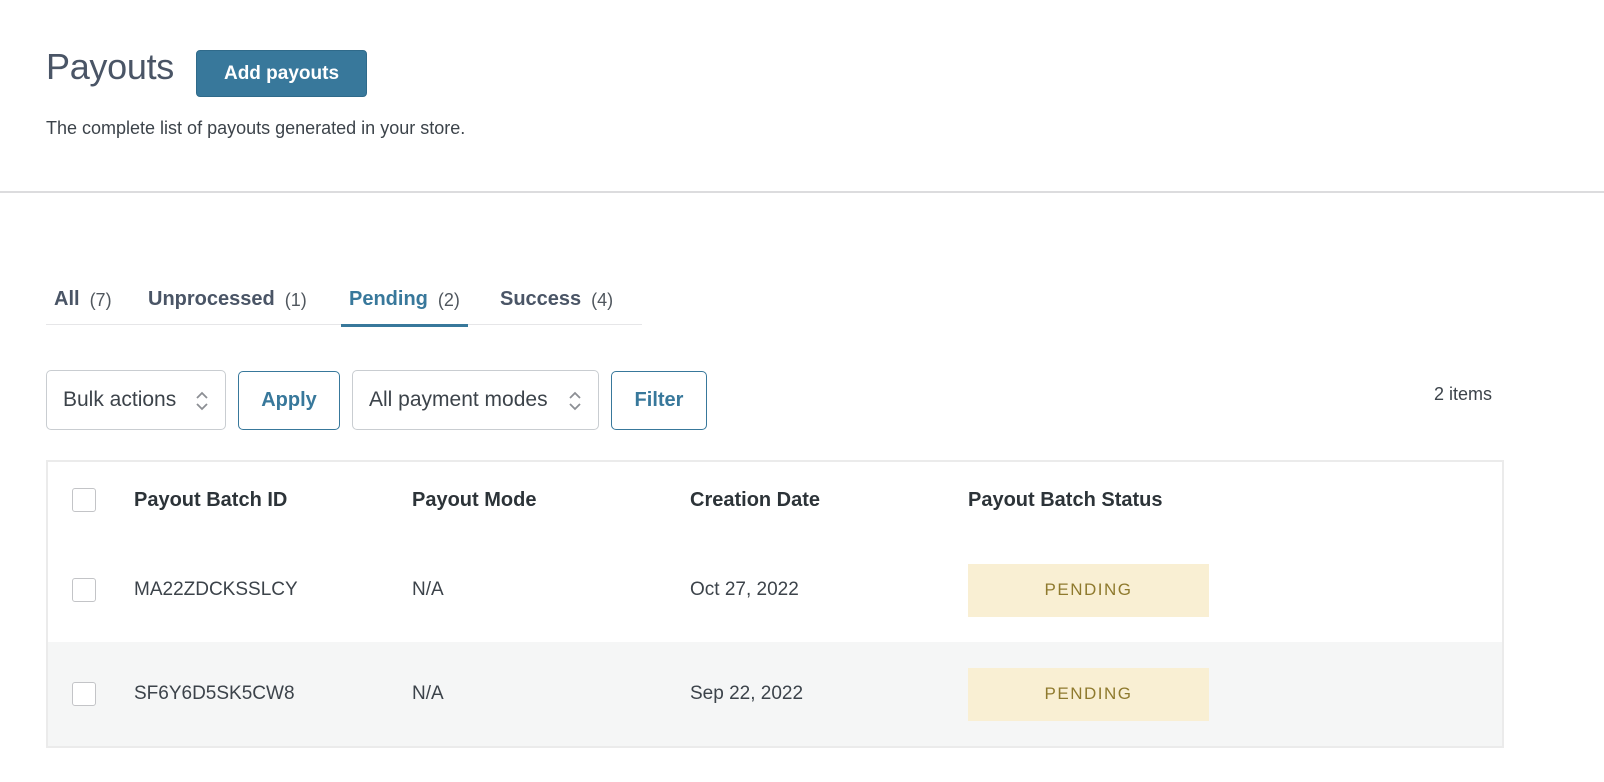 This screenshot has height=782, width=1604. I want to click on table-row: MA22ZDCKSSLCY N/A Oct 27, 2022 PENDING, so click(775, 590).